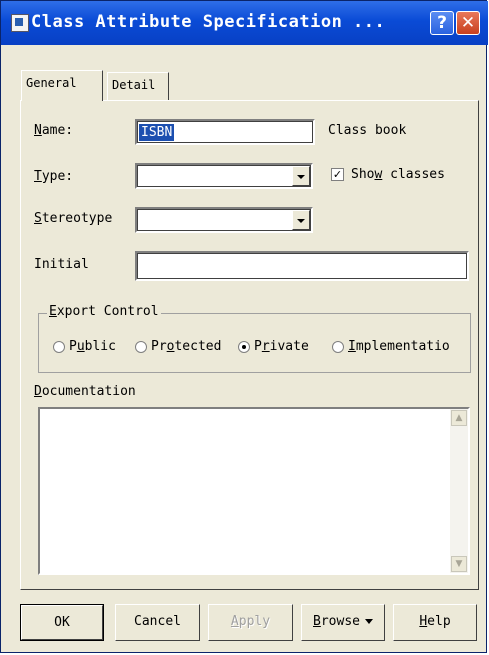  I want to click on name-value: ISBN, so click(157, 132).